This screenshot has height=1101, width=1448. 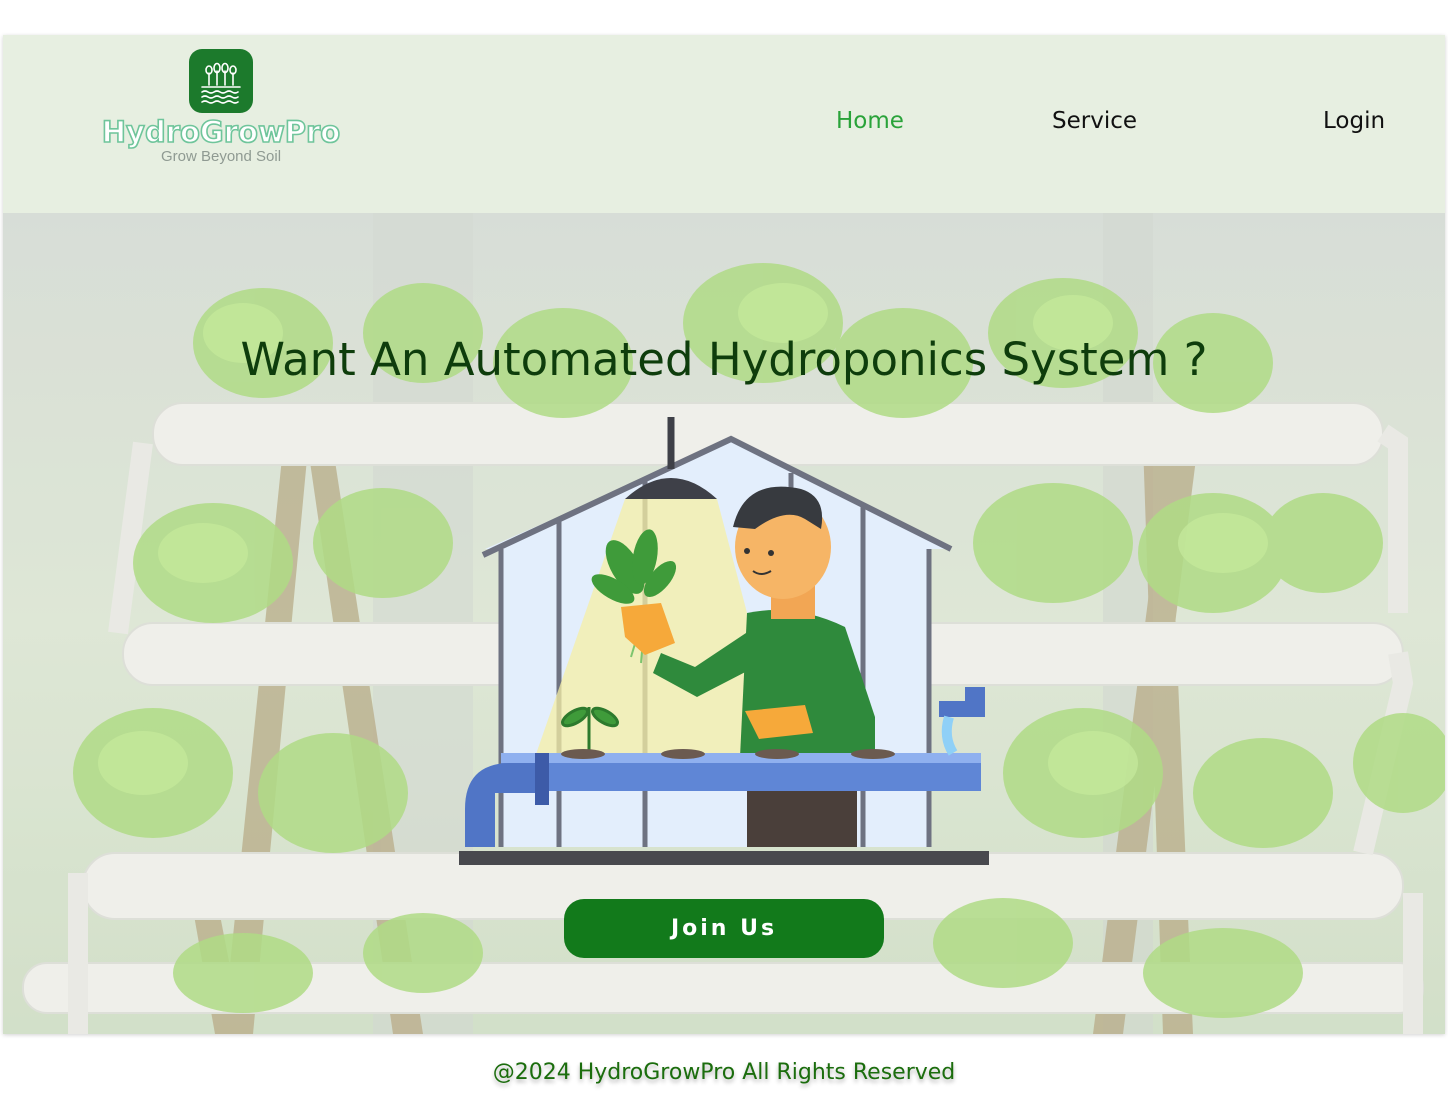 I want to click on nav-login-link: Login, so click(x=1354, y=121).